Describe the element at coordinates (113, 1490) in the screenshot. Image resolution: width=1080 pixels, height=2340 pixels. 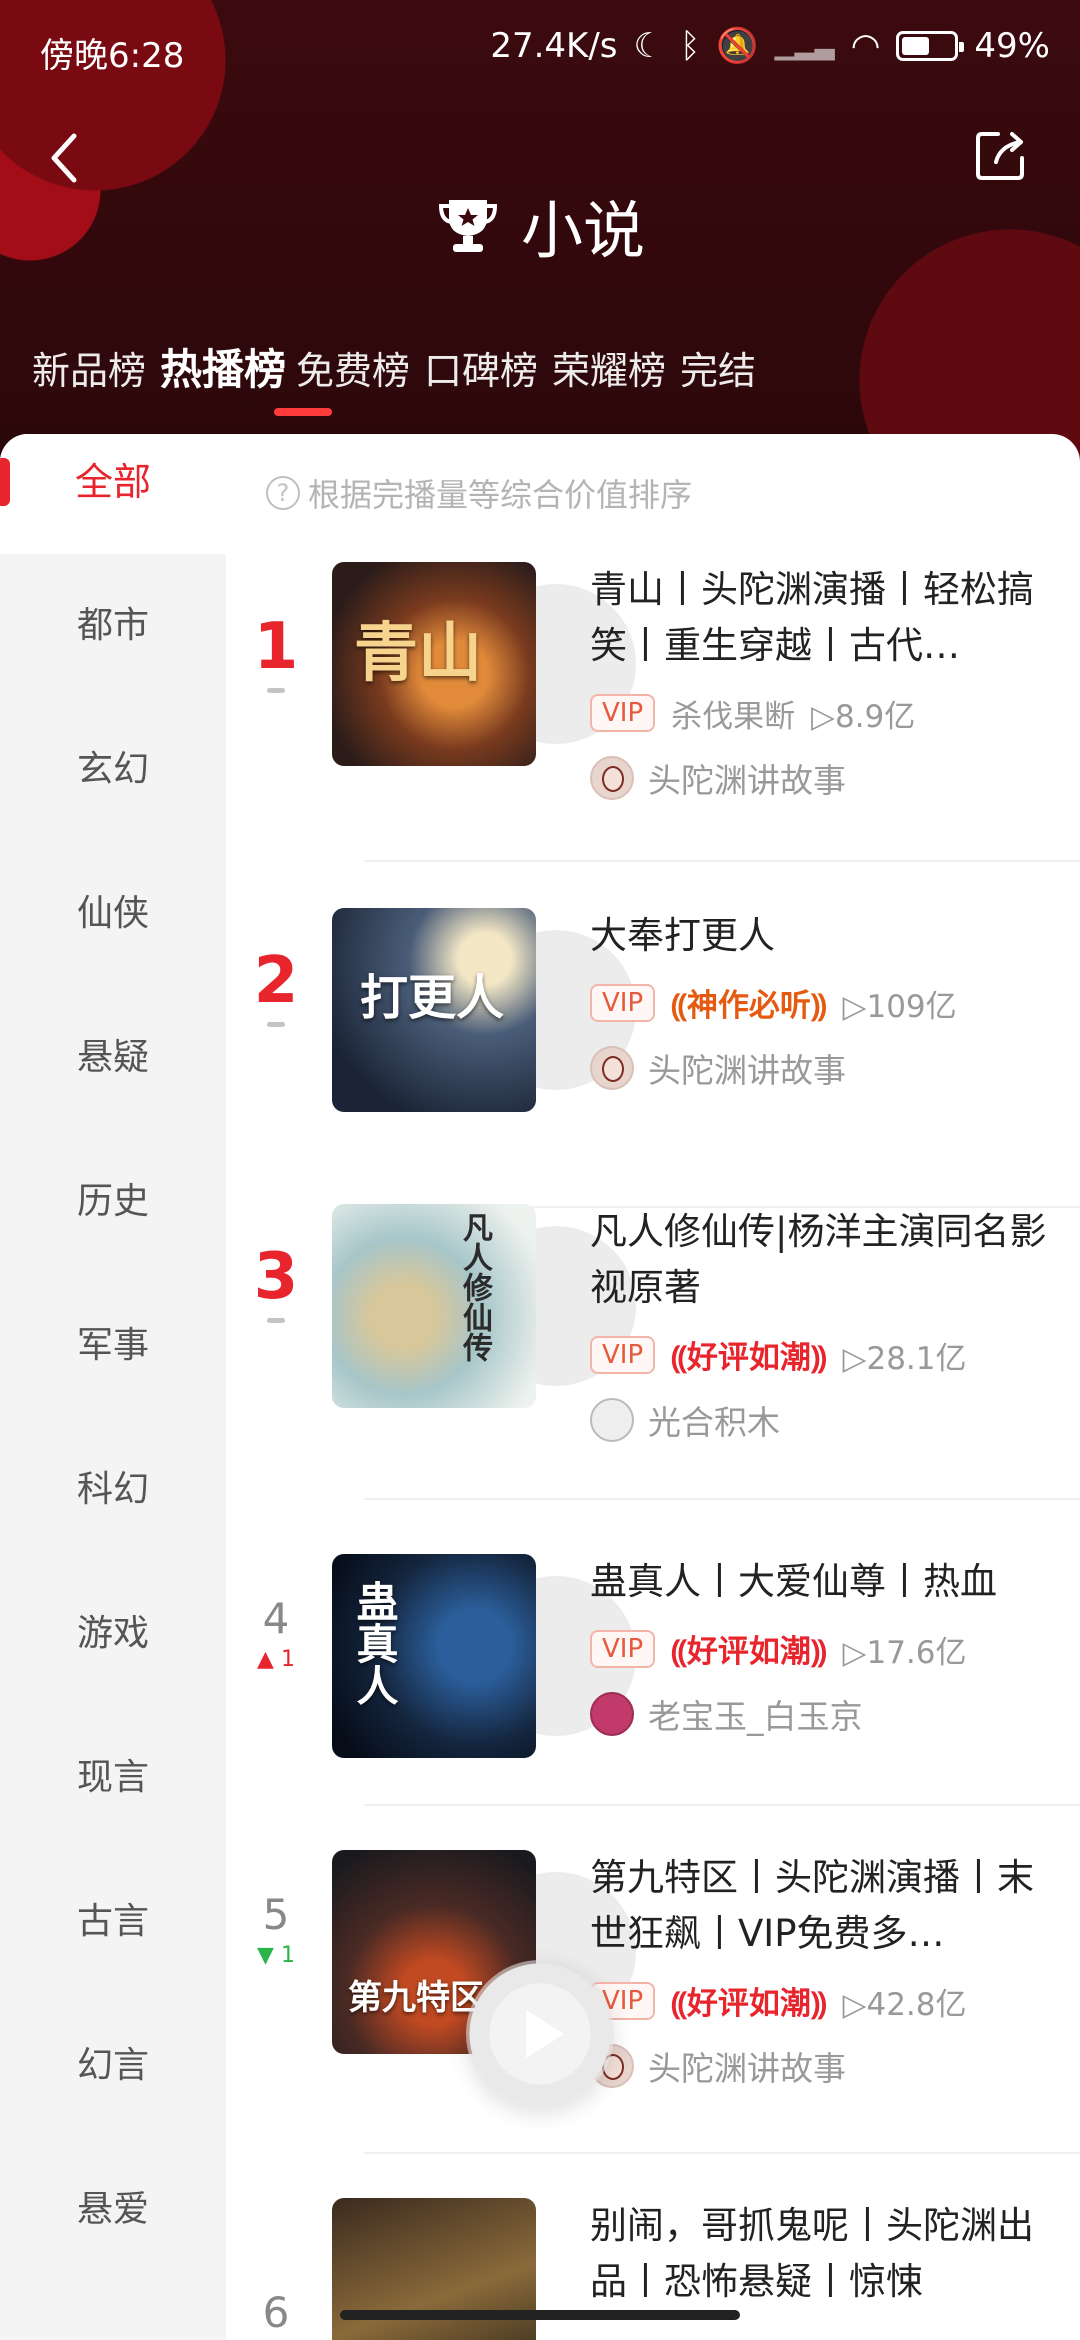
I see `sidebar-item-scifi: 科幻` at that location.